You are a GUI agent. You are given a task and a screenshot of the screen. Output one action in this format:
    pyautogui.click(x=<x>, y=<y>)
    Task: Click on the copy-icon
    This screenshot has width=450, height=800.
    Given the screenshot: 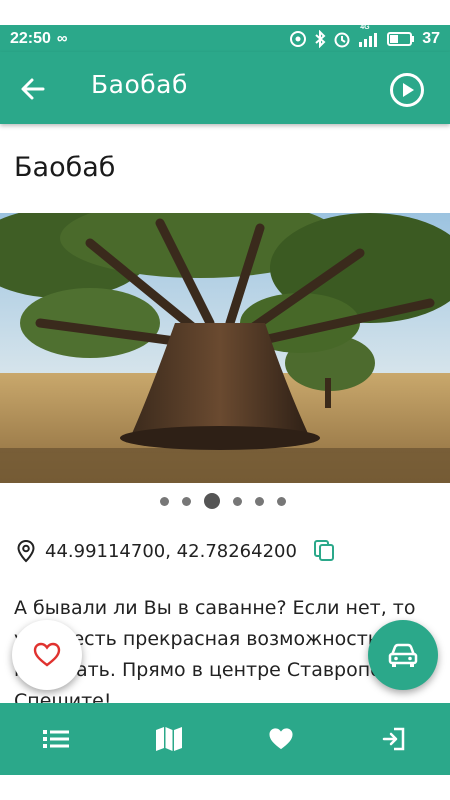 What is the action you would take?
    pyautogui.click(x=324, y=550)
    